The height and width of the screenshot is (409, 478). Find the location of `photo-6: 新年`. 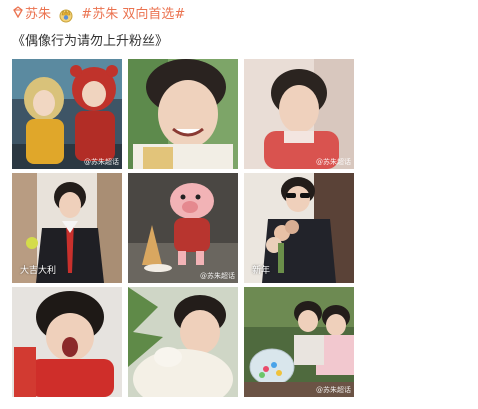

photo-6: 新年 is located at coordinates (299, 228).